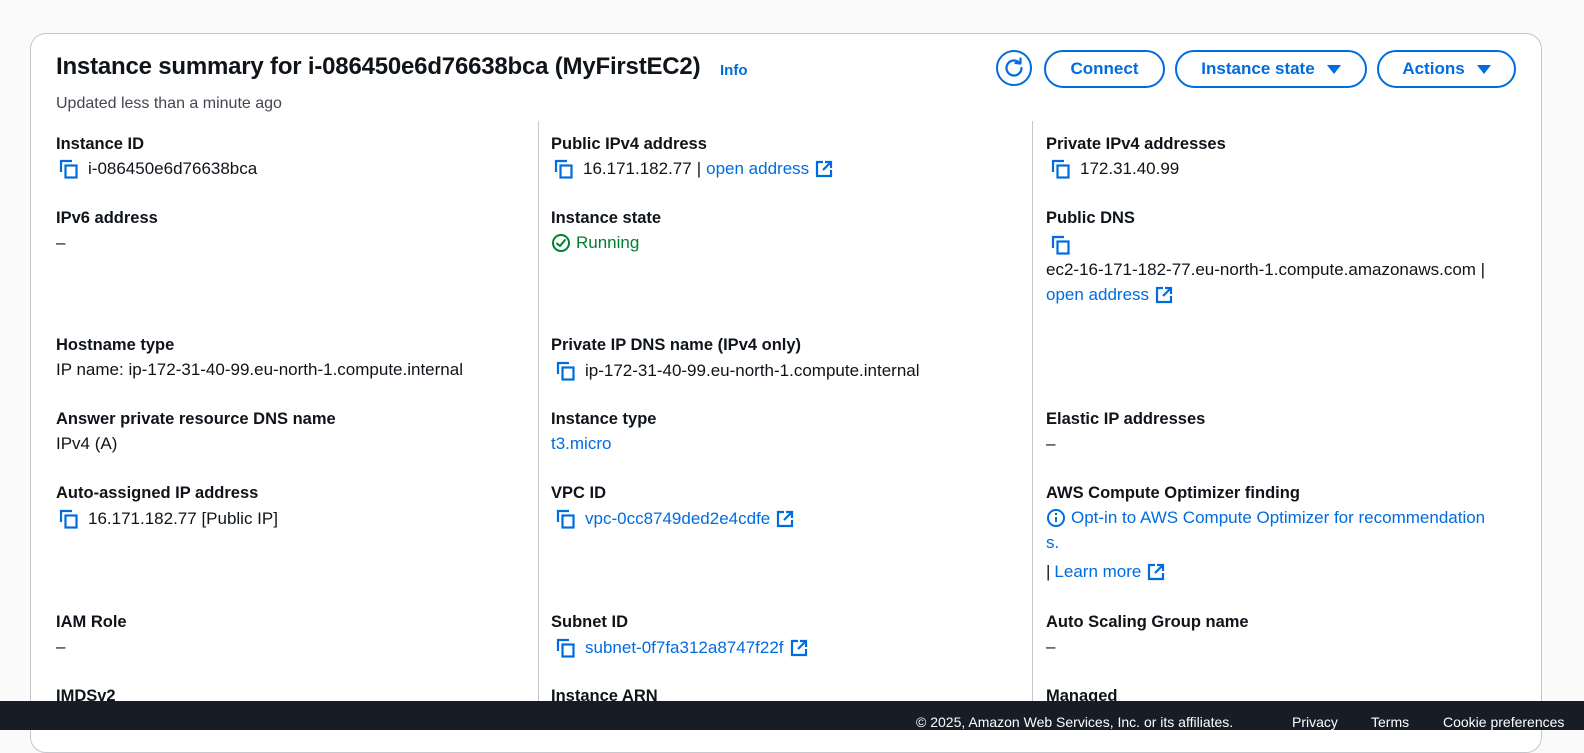 The width and height of the screenshot is (1584, 753). Describe the element at coordinates (677, 519) in the screenshot. I see `vpc-id-link: vpc-0cc8749ded2e4cdfe` at that location.